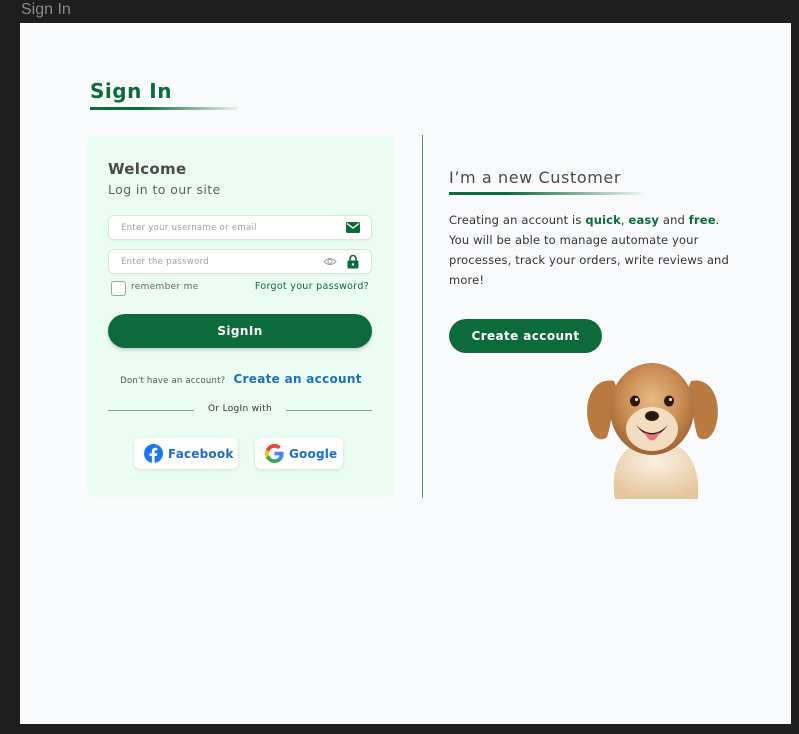 This screenshot has width=799, height=734. I want to click on no-account-prompt: Don't have an account?, so click(173, 381).